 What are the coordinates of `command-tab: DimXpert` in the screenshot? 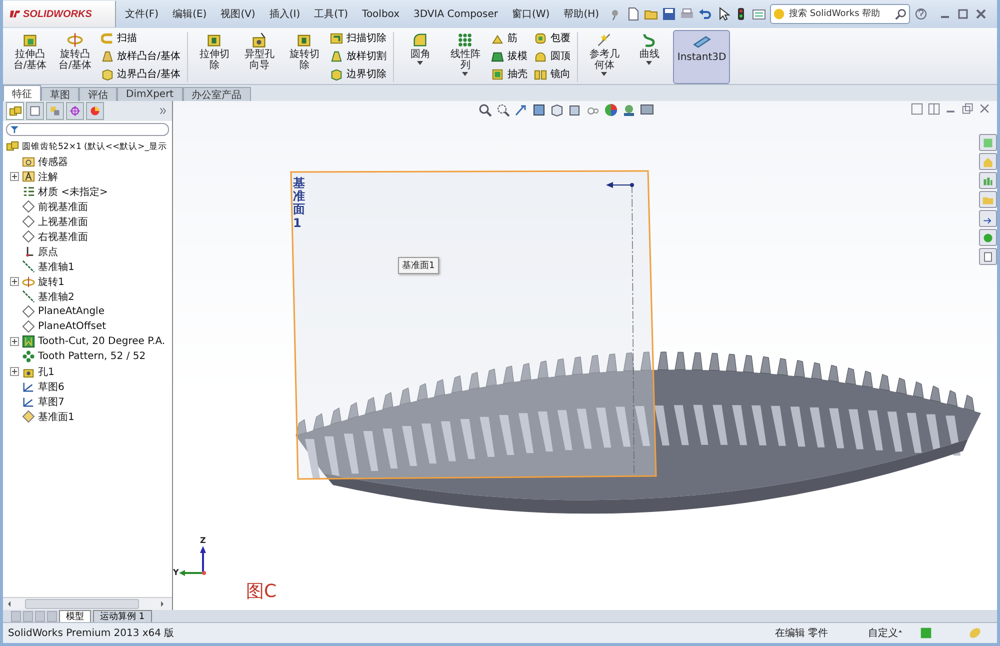 It's located at (150, 94).